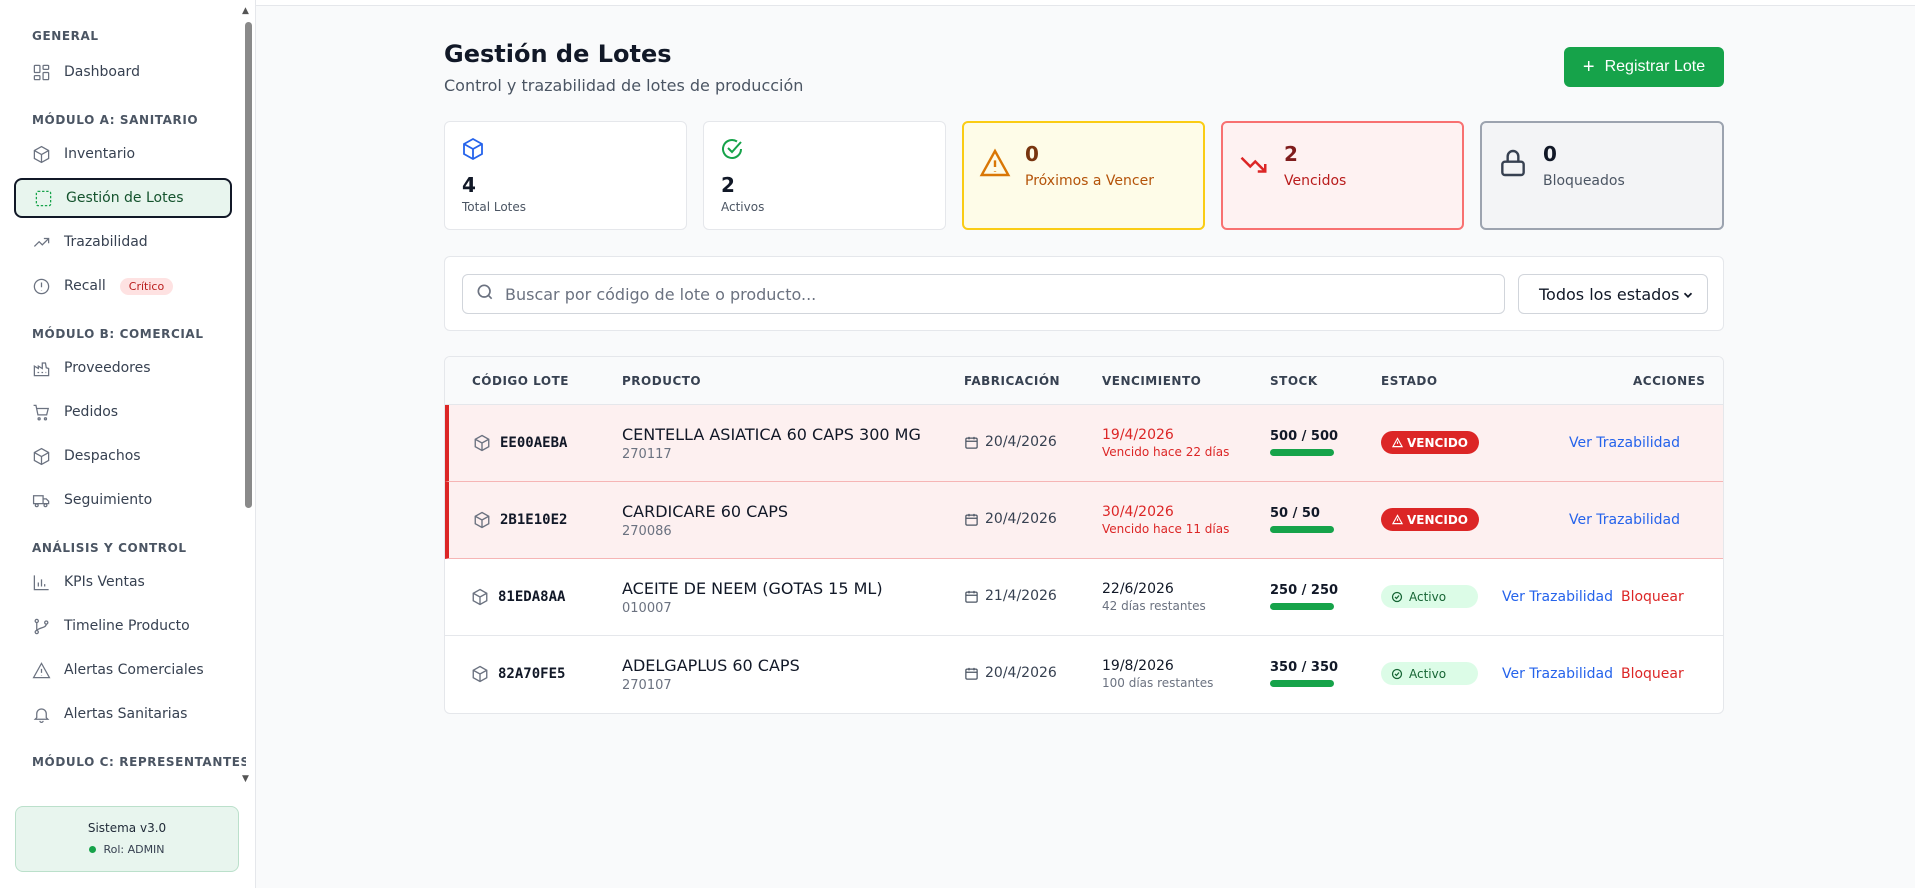 The height and width of the screenshot is (888, 1915). Describe the element at coordinates (123, 242) in the screenshot. I see `sidebar-item-trazabilidad: Trazabilidad` at that location.